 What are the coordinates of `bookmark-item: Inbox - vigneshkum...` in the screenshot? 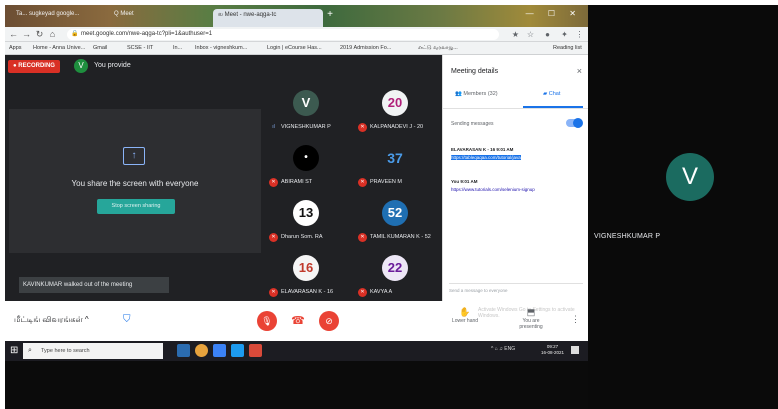 It's located at (221, 48).